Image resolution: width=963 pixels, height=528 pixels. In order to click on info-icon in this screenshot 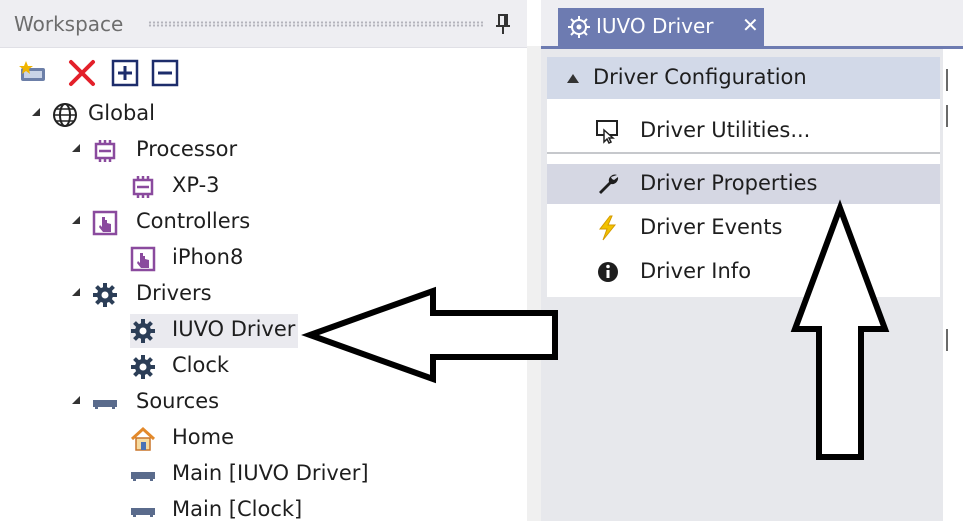, I will do `click(608, 272)`.